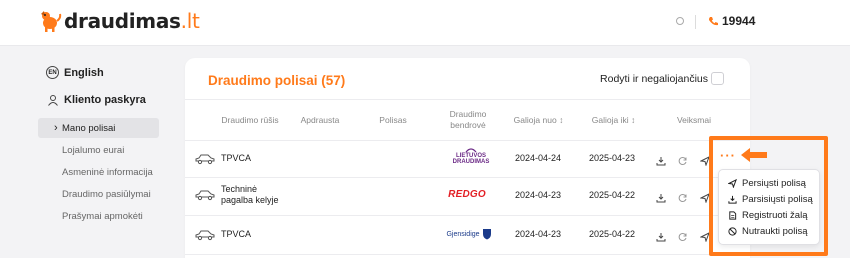  Describe the element at coordinates (107, 172) in the screenshot. I see `sidebar-item-label: Asmeninė informacija` at that location.